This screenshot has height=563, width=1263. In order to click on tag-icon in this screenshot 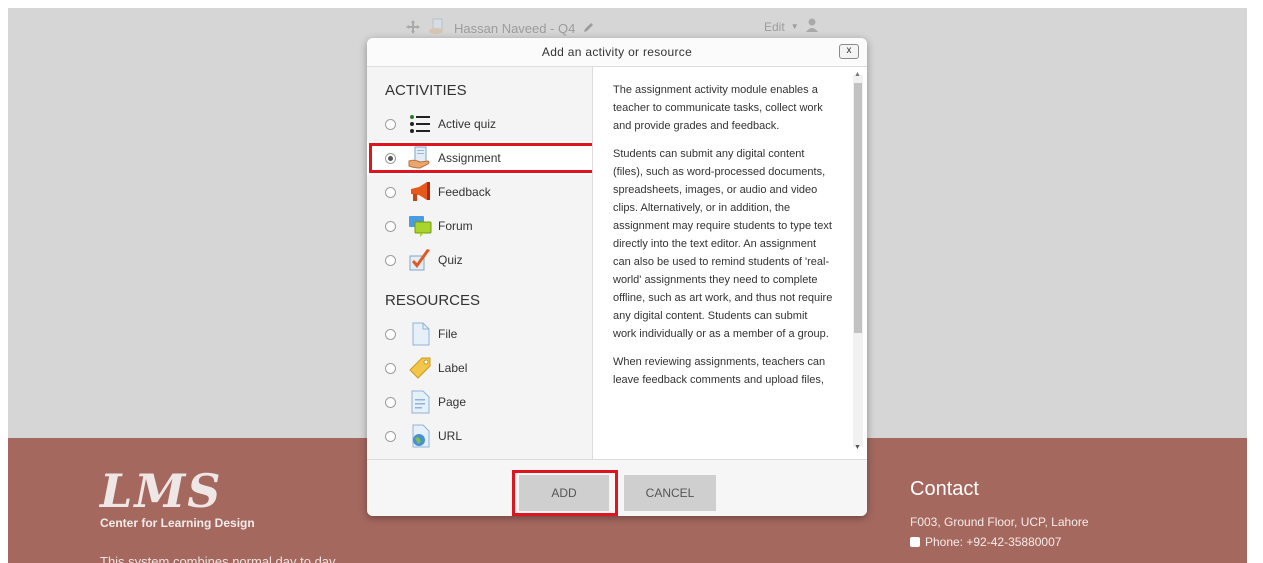, I will do `click(420, 368)`.